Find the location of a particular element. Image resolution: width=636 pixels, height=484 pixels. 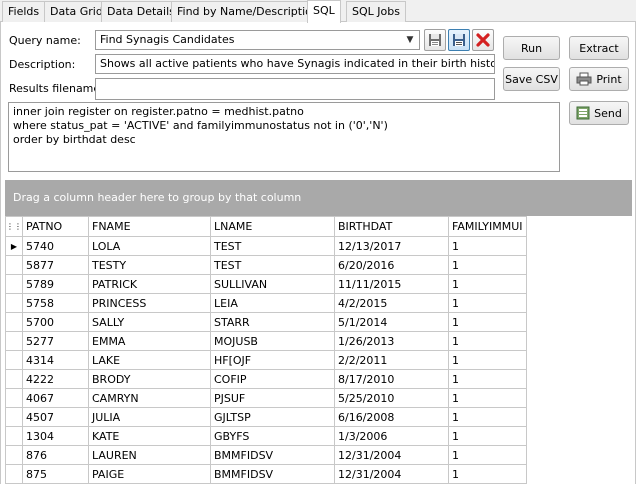

table-cell: LAUREN is located at coordinates (149, 455).